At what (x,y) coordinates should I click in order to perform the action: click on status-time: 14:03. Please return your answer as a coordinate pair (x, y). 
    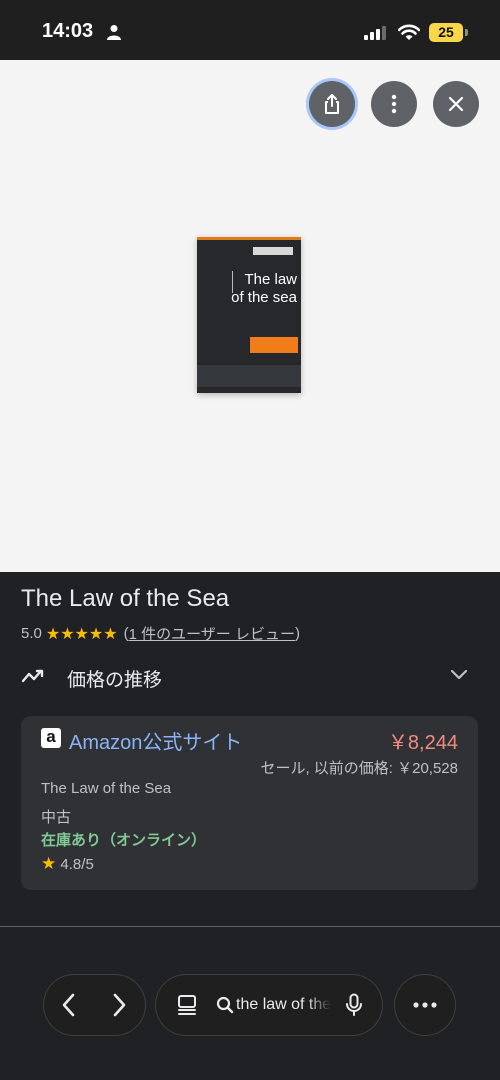
    Looking at the image, I should click on (68, 31).